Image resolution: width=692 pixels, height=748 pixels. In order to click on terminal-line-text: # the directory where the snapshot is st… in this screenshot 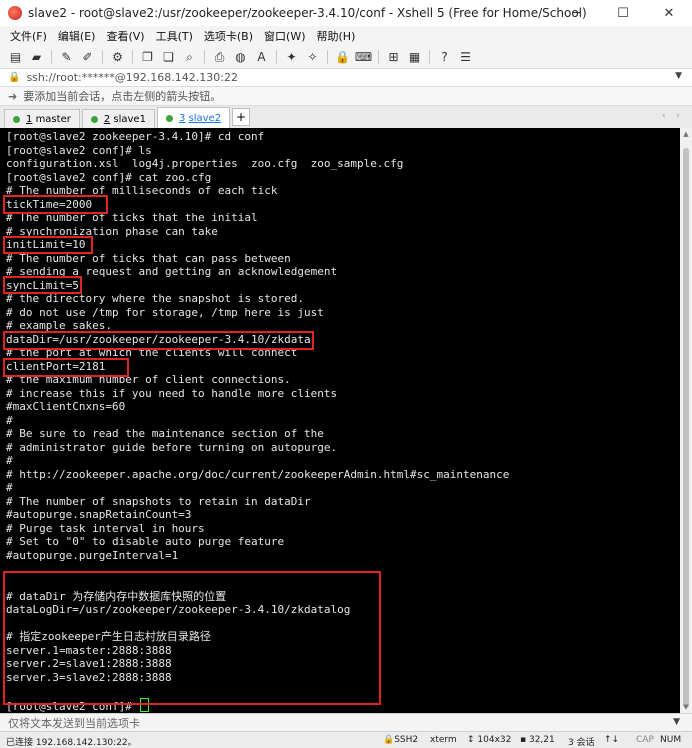, I will do `click(155, 299)`.